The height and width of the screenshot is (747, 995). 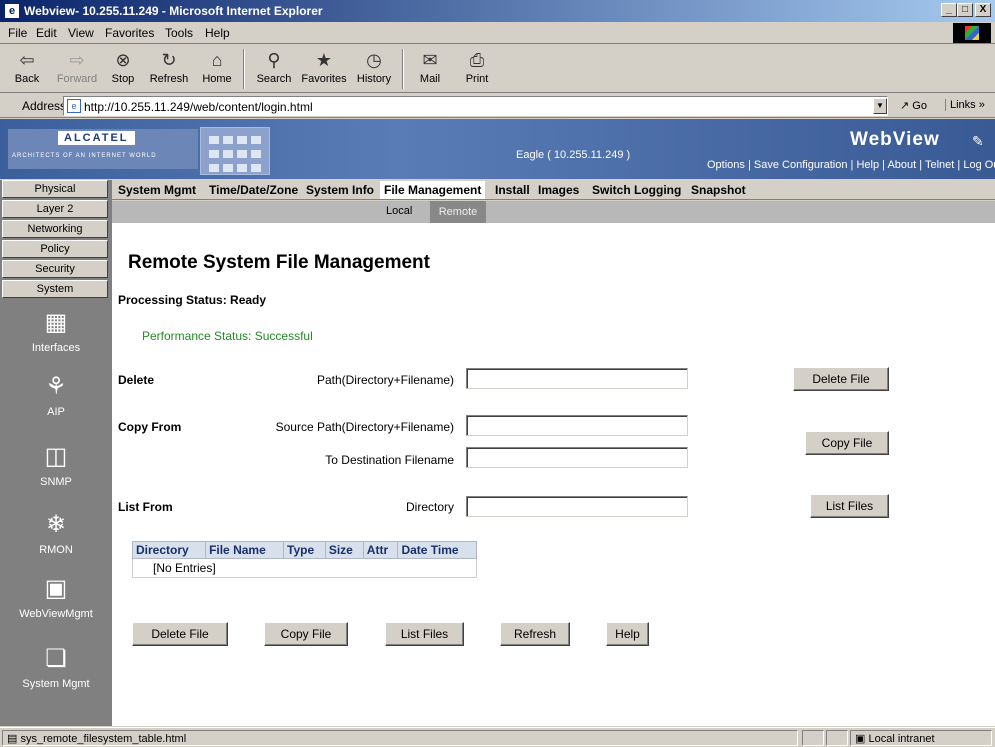 I want to click on search-button: ⚲ Search, so click(x=274, y=69).